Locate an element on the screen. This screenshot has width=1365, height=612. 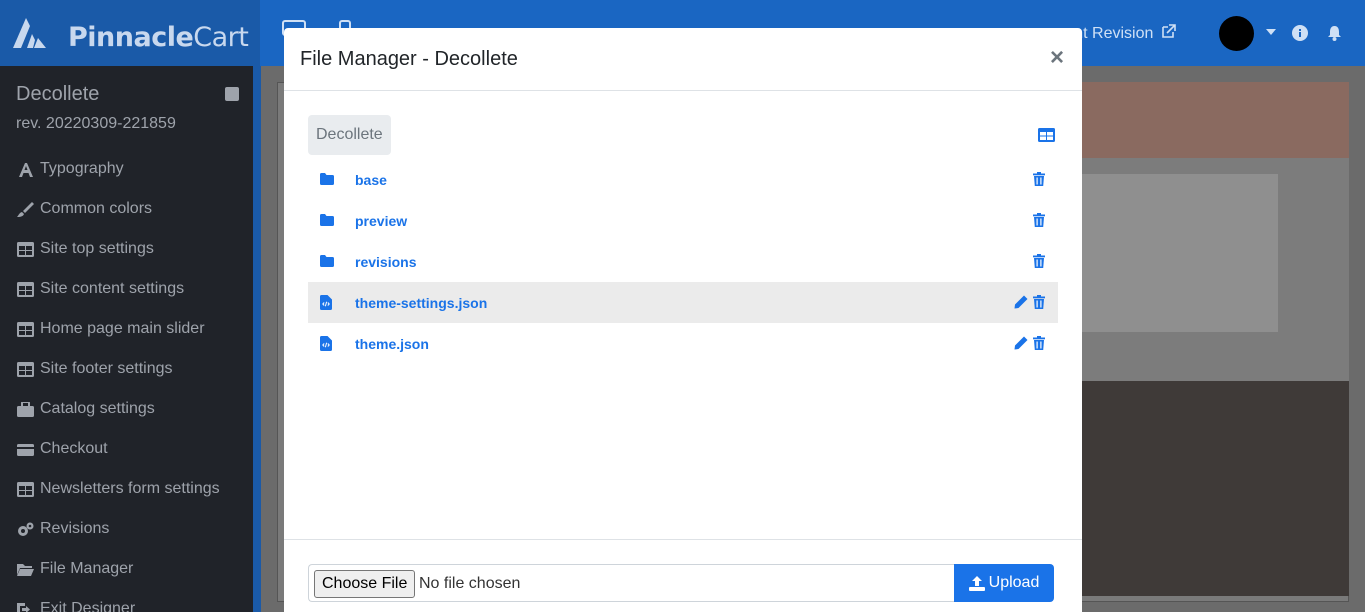
checkbox-icon is located at coordinates (232, 94).